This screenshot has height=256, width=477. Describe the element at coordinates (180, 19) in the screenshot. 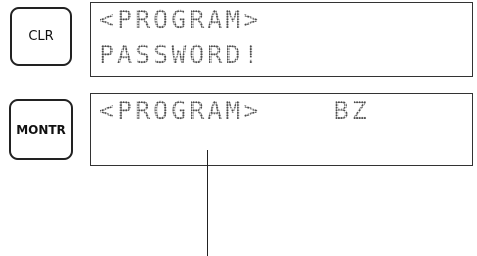

I see `lcd-line-1: <PROGRAM>` at that location.